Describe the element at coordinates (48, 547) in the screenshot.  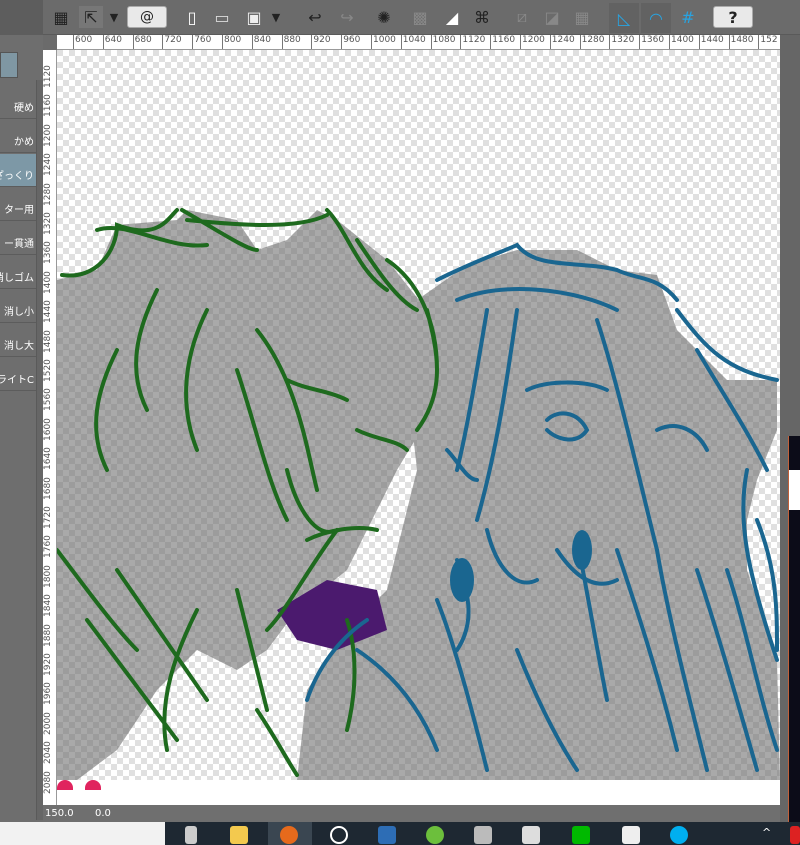
I see `ruler-label: 1760` at that location.